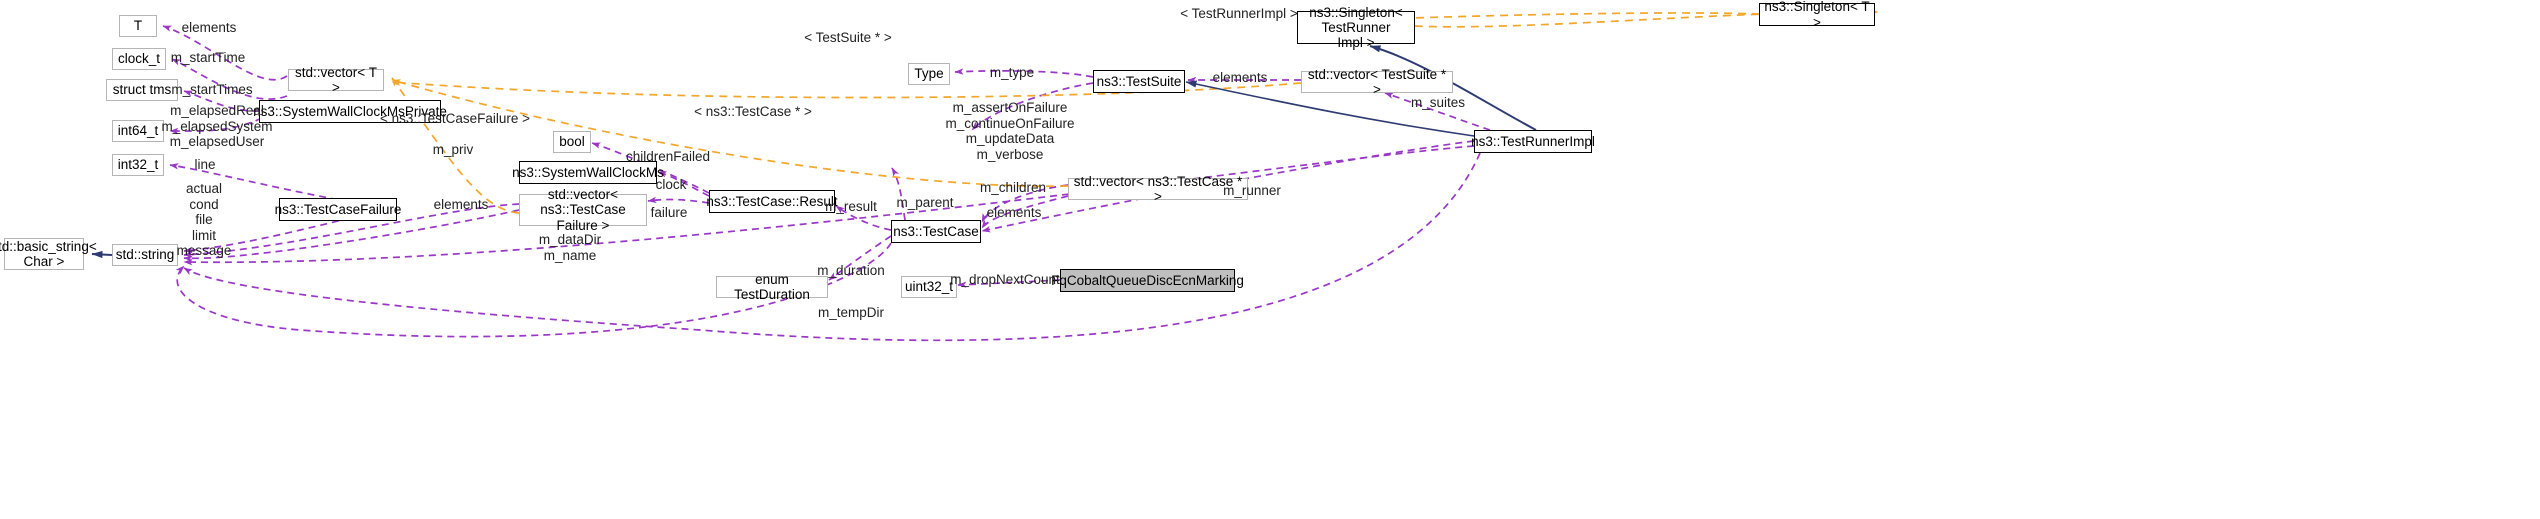  What do you see at coordinates (461, 204) in the screenshot?
I see `edge-label-elements-tcf: elements` at bounding box center [461, 204].